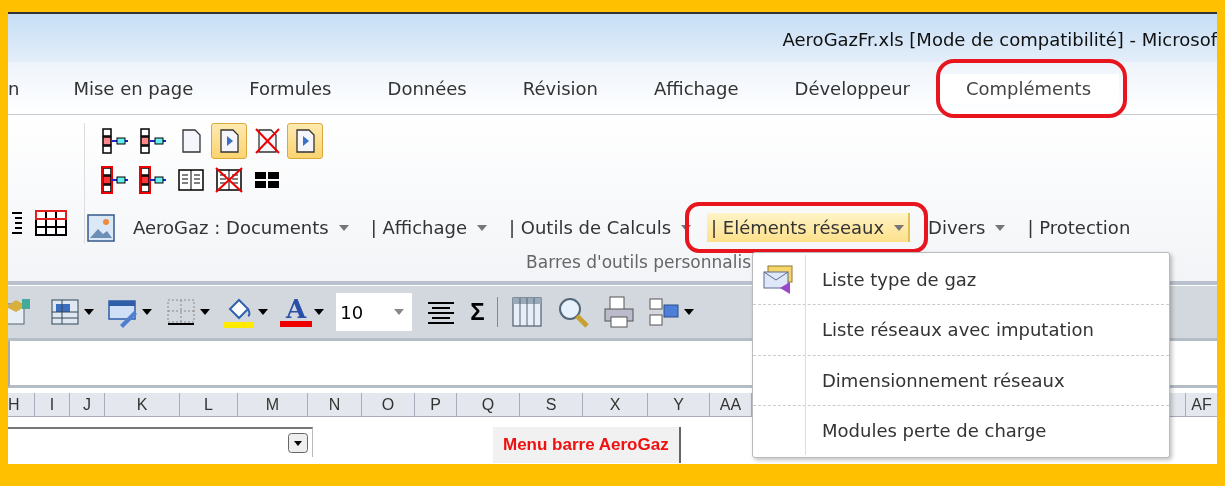  I want to click on printer-icon, so click(618, 312).